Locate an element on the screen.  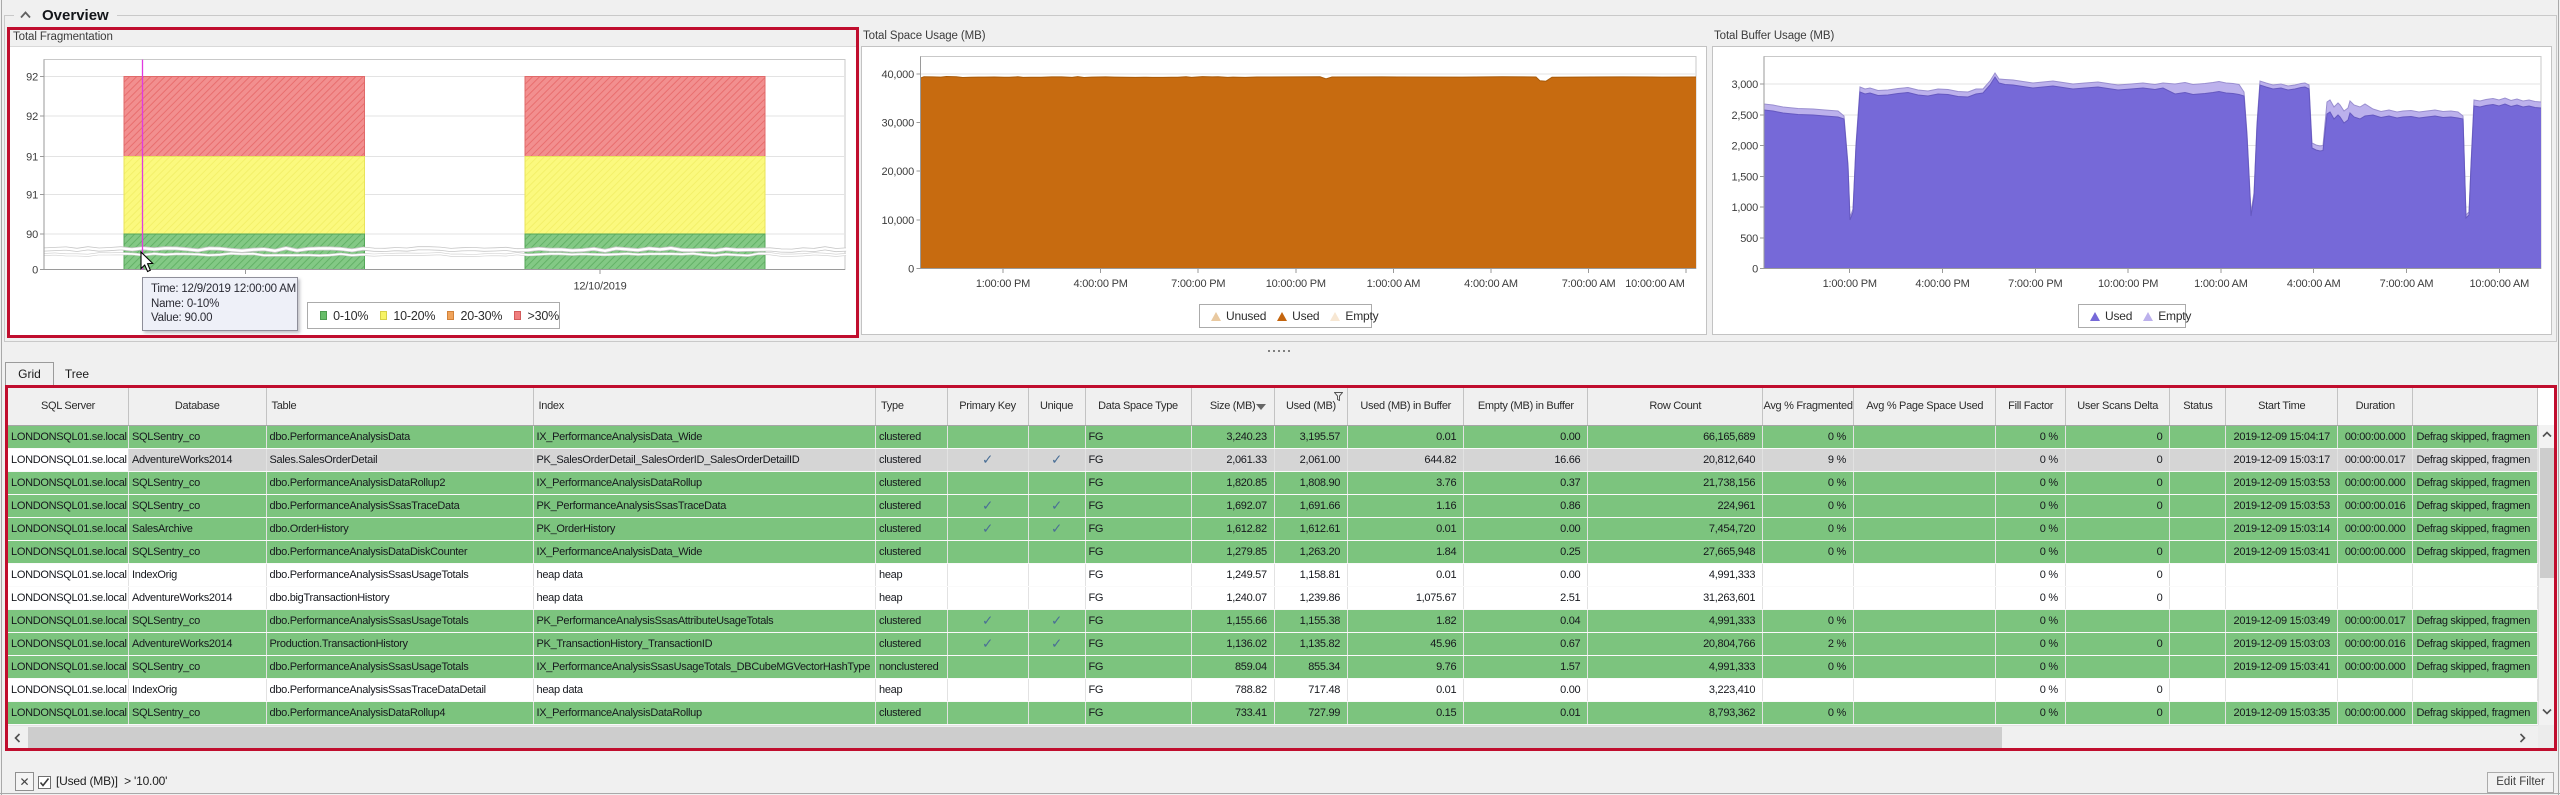
svg-text: 12/10/2019 is located at coordinates (599, 287).